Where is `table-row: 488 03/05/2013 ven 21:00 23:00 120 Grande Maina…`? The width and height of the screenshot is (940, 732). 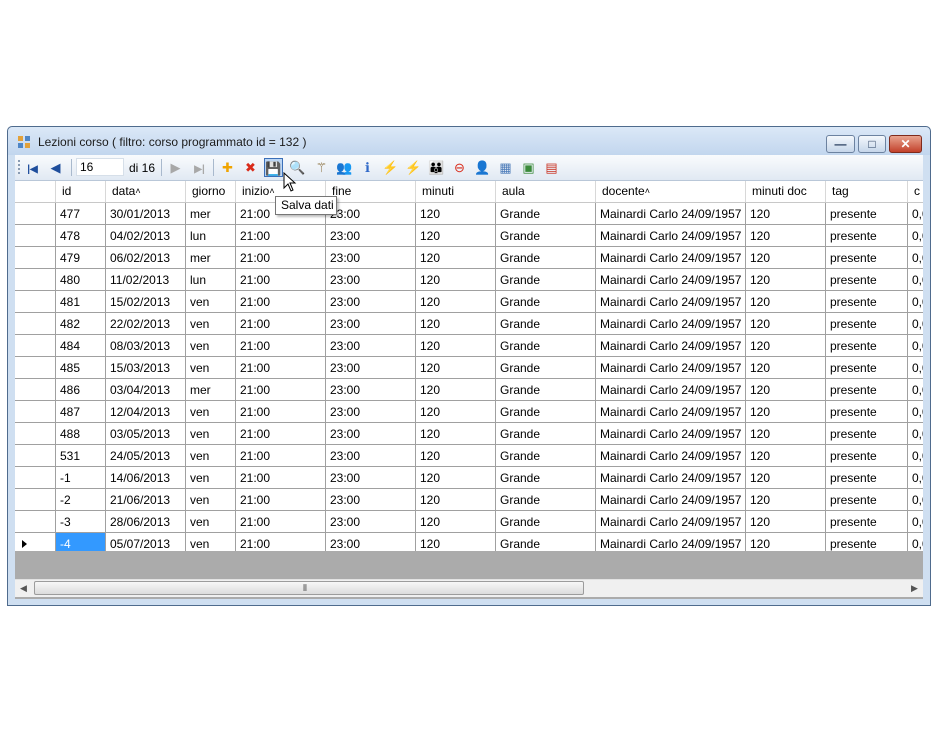 table-row: 488 03/05/2013 ven 21:00 23:00 120 Grande Maina… is located at coordinates (469, 434).